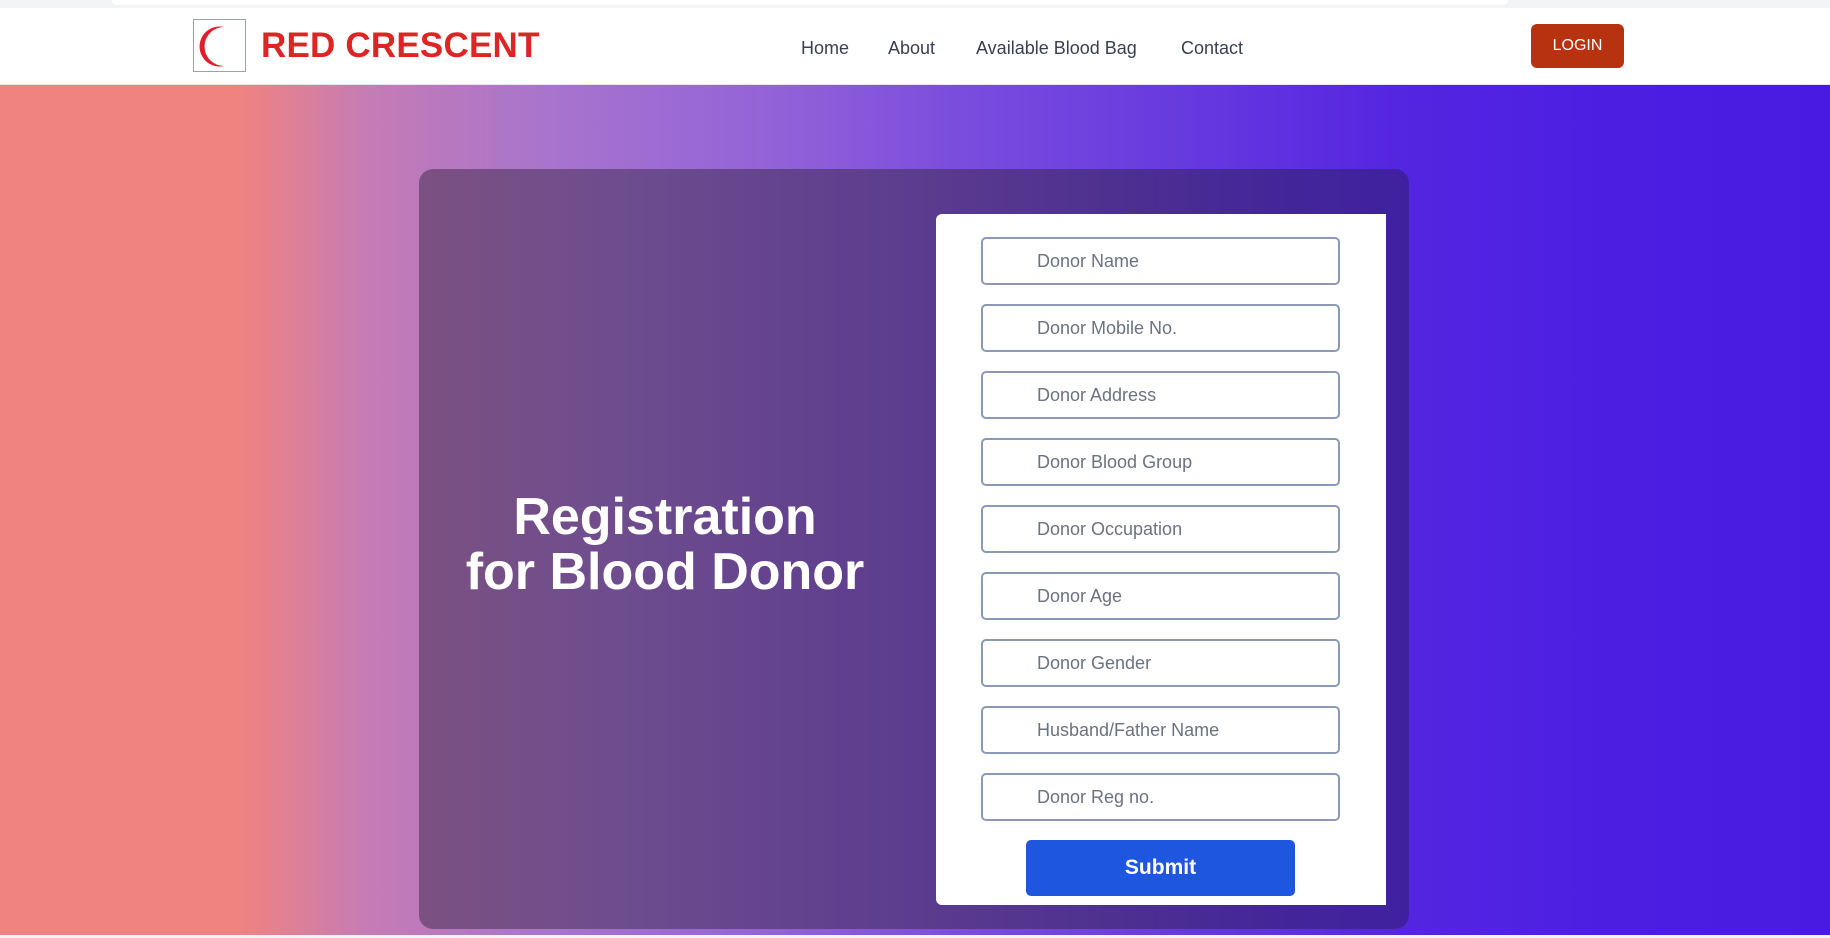  What do you see at coordinates (1160, 529) in the screenshot?
I see `donor-occupation-input` at bounding box center [1160, 529].